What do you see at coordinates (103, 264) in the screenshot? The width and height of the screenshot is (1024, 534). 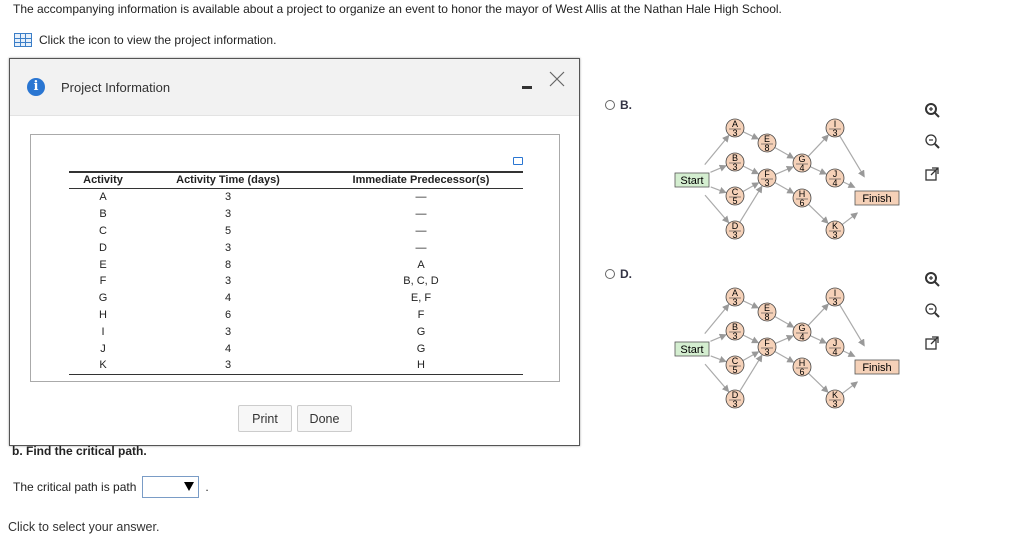 I see `cell-activity: E` at bounding box center [103, 264].